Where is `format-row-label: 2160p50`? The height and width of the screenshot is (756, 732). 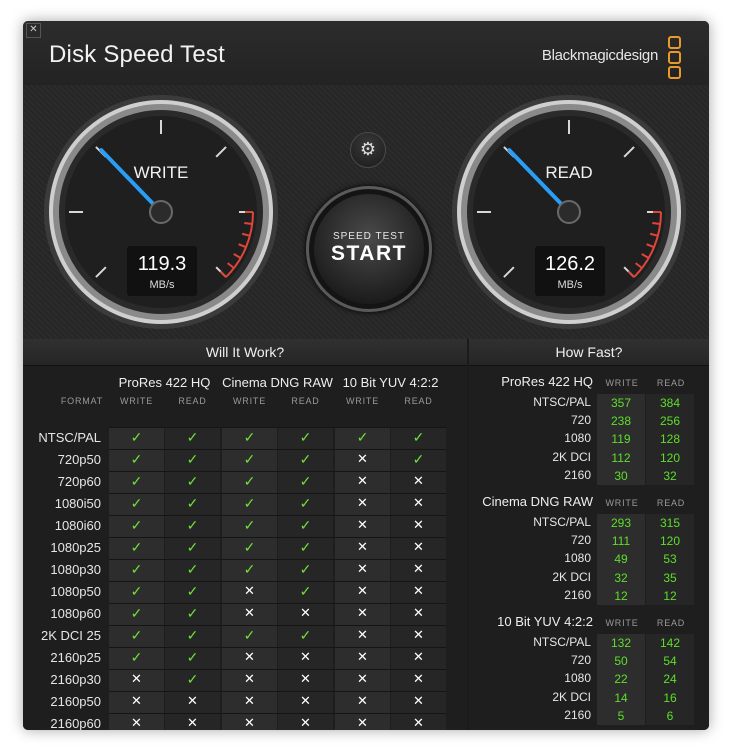
format-row-label: 2160p50 is located at coordinates (75, 701).